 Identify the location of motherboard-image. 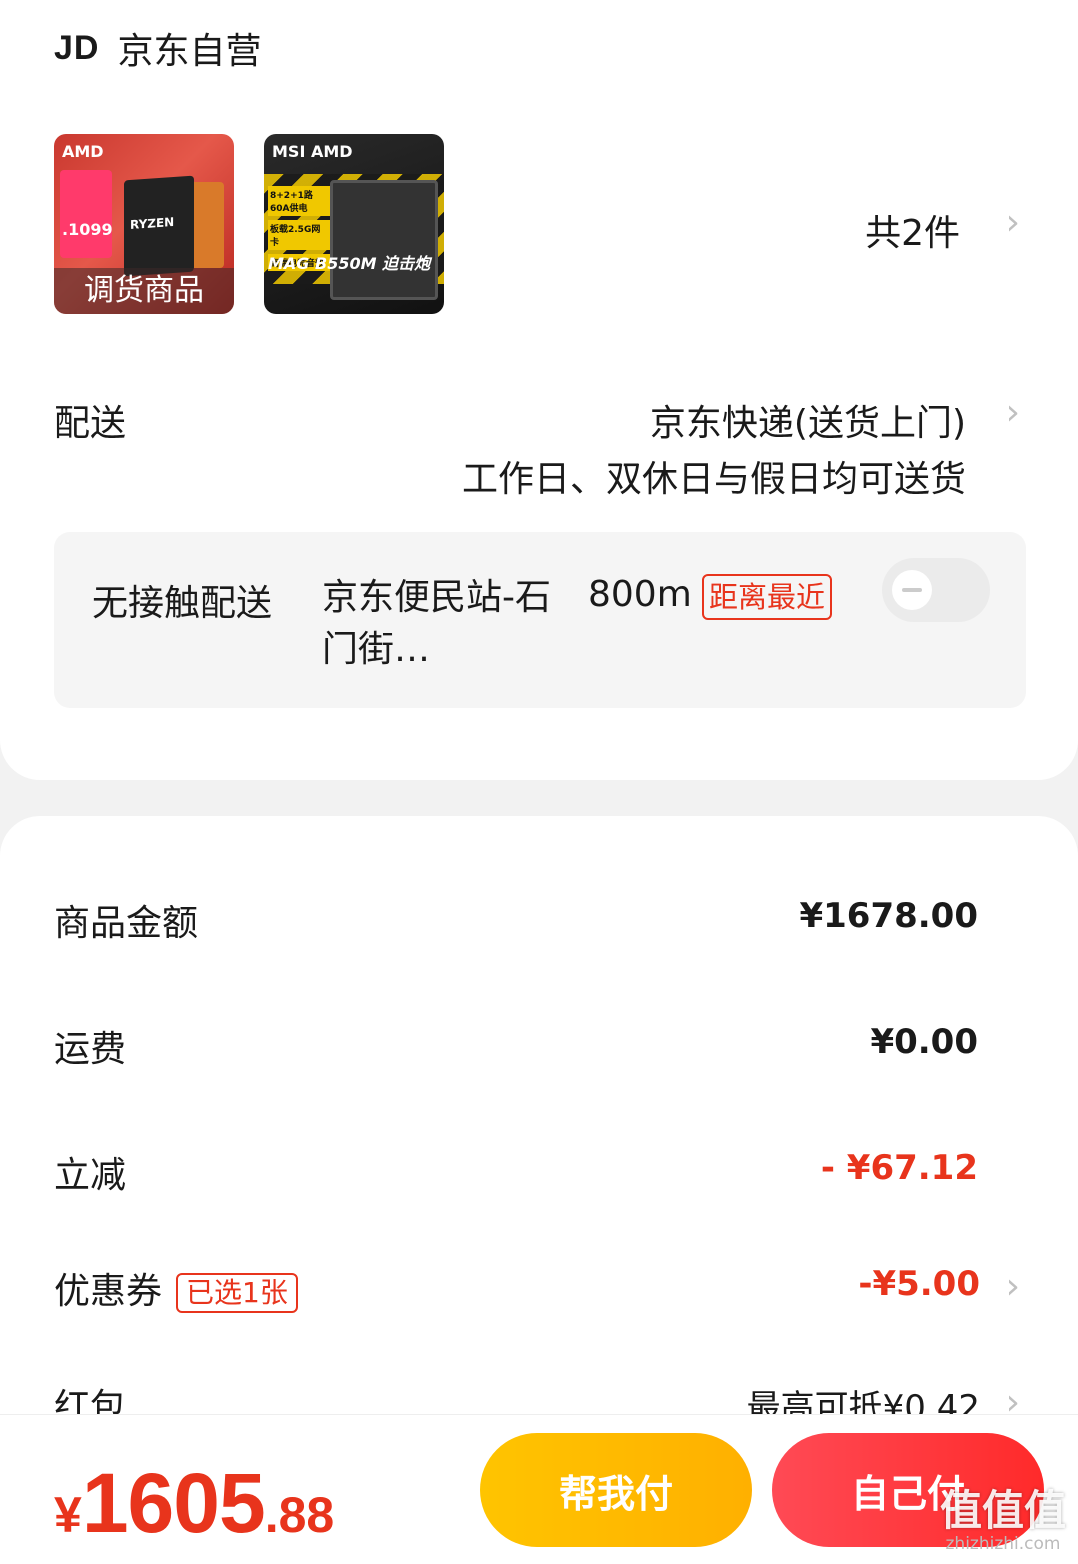
(384, 240).